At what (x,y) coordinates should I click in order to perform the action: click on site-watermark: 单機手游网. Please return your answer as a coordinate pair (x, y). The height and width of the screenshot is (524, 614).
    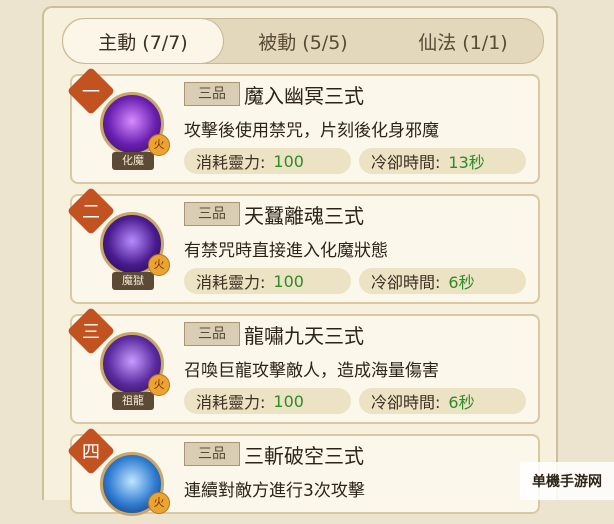
    Looking at the image, I should click on (567, 481).